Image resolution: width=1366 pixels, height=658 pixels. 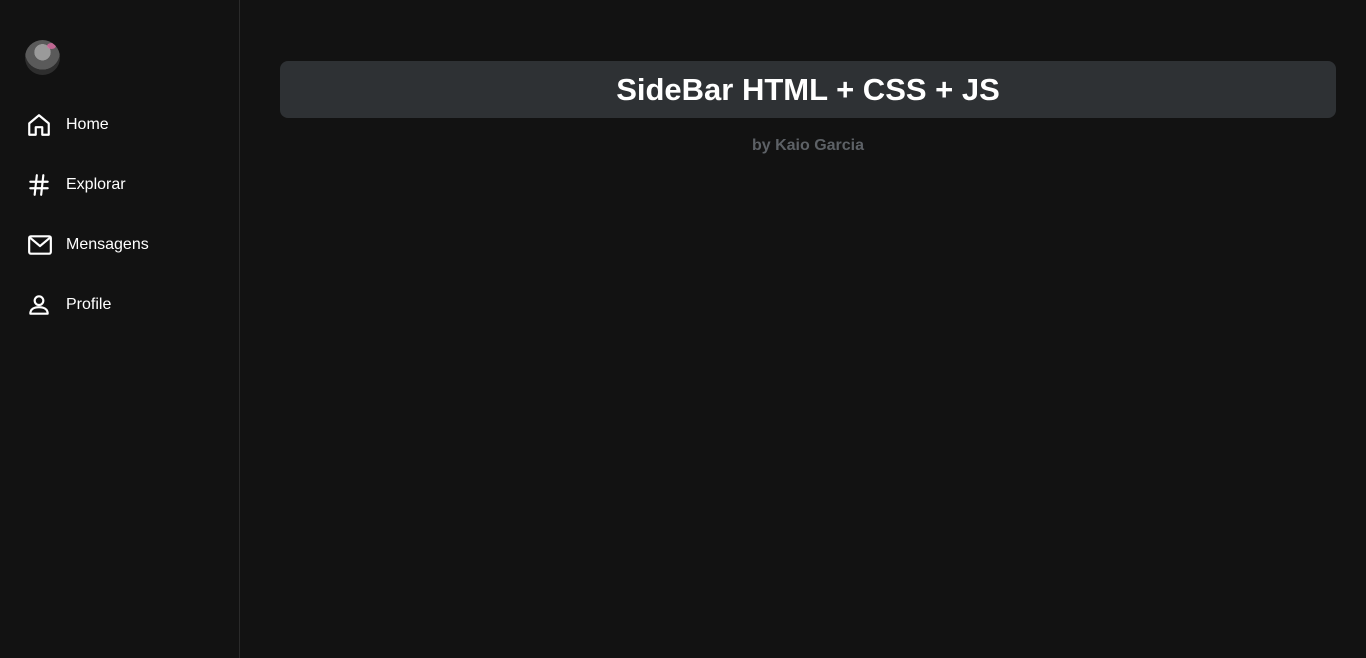 What do you see at coordinates (40, 305) in the screenshot?
I see `user-icon` at bounding box center [40, 305].